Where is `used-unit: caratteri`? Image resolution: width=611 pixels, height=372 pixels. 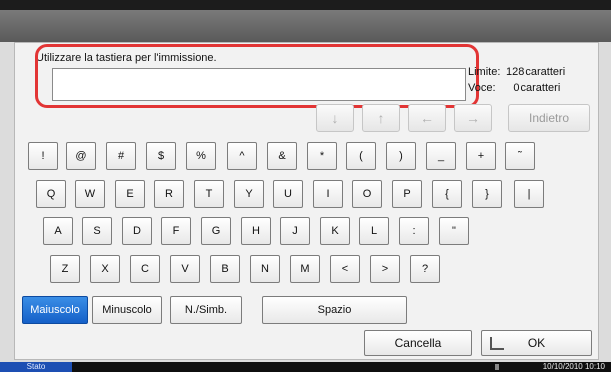 used-unit: caratteri is located at coordinates (540, 88).